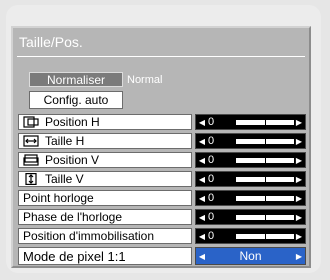  I want to click on setting-label: Taille H, so click(105, 141).